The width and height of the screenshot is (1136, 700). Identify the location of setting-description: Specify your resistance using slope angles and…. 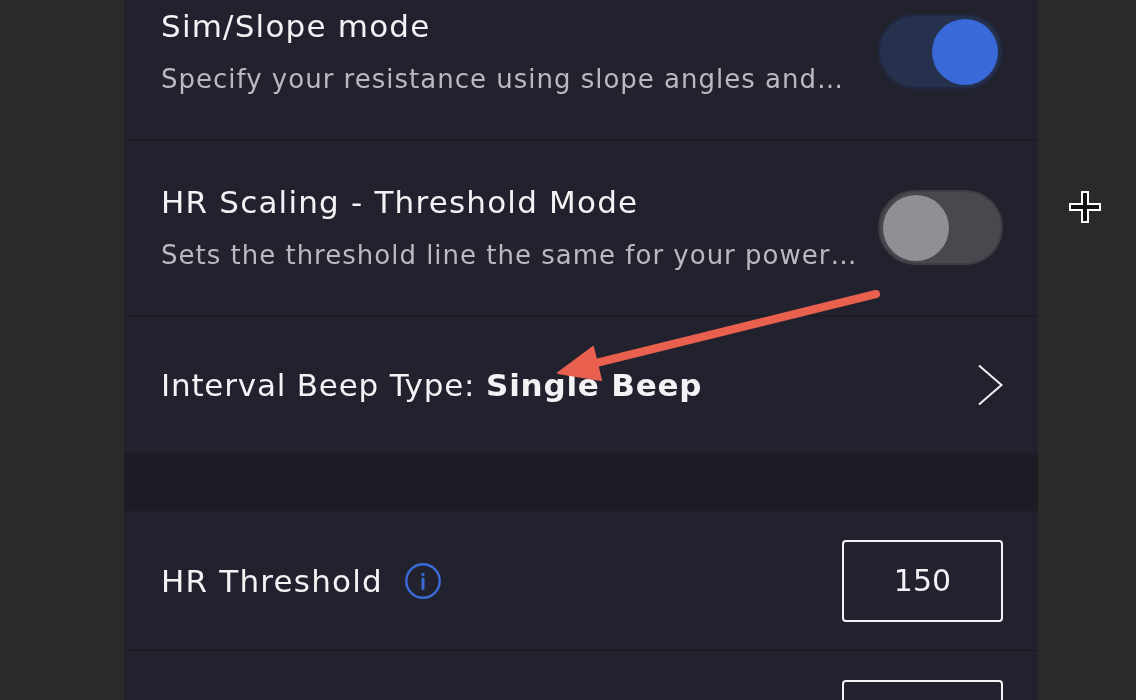
(503, 79).